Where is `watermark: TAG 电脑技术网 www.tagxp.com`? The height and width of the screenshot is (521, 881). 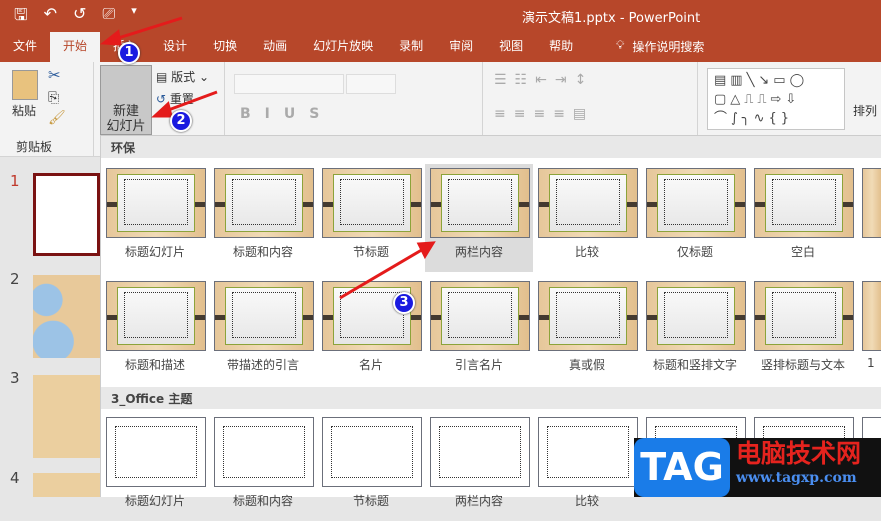 watermark: TAG 电脑技术网 www.tagxp.com is located at coordinates (757, 467).